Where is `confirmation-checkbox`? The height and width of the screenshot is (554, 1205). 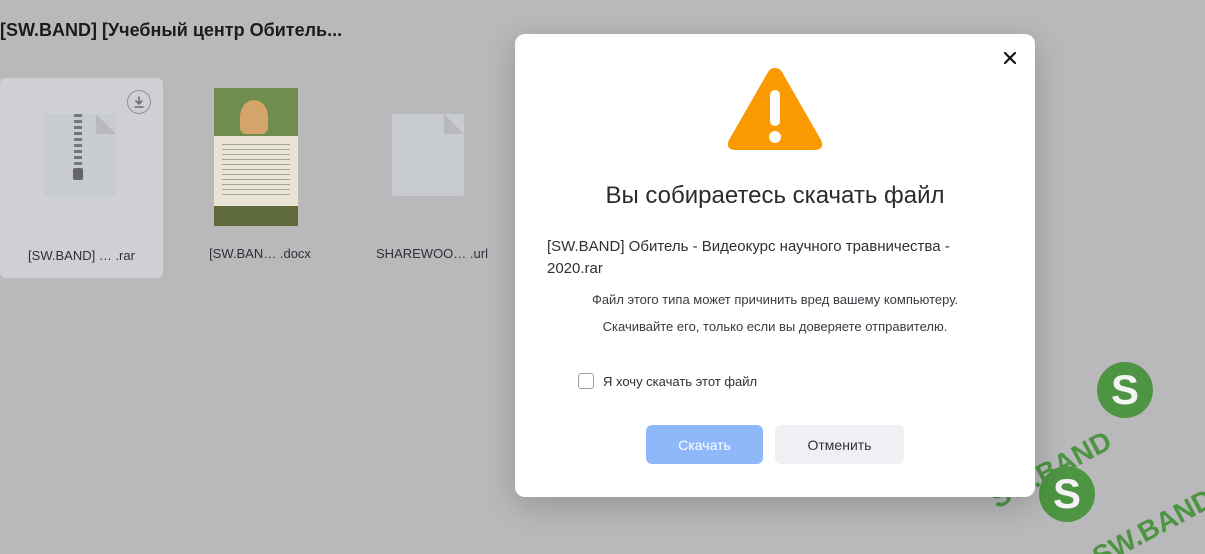
confirmation-checkbox is located at coordinates (586, 381).